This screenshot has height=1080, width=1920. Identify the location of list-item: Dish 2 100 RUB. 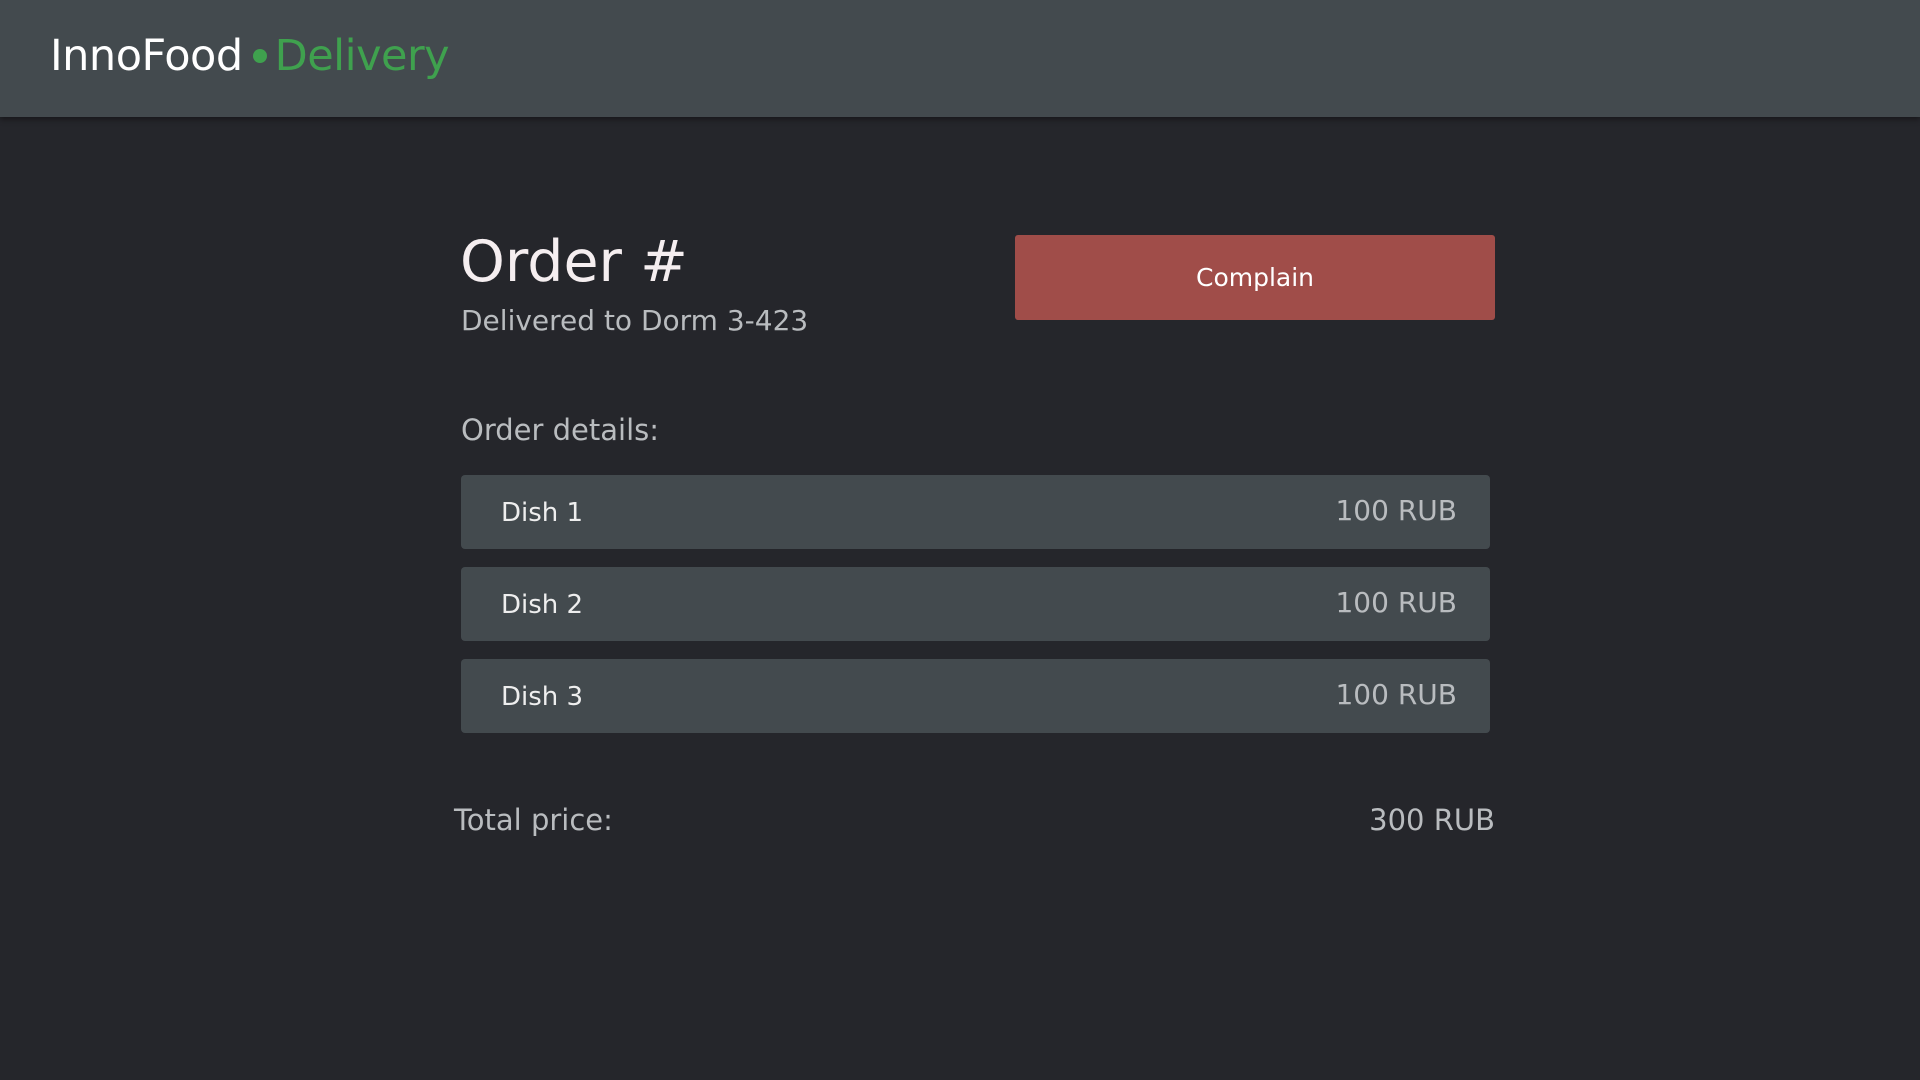
(975, 604).